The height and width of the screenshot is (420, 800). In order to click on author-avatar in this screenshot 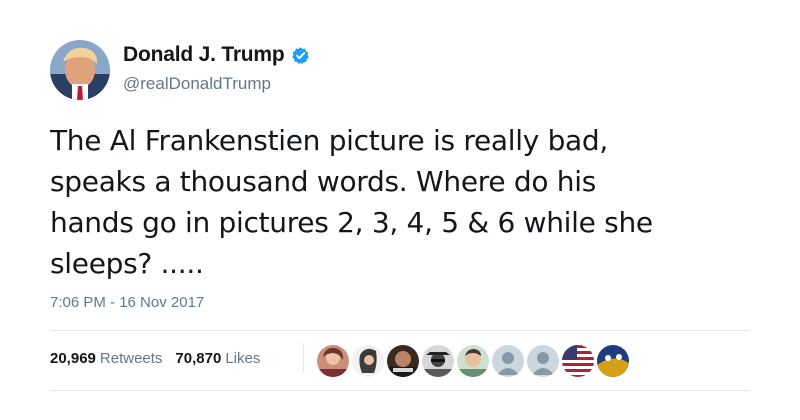, I will do `click(80, 70)`.